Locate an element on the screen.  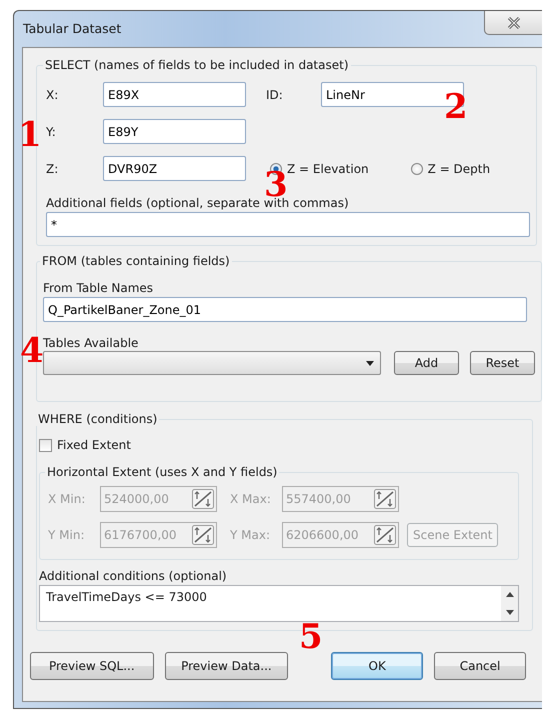
scroll-up-icon is located at coordinates (510, 595).